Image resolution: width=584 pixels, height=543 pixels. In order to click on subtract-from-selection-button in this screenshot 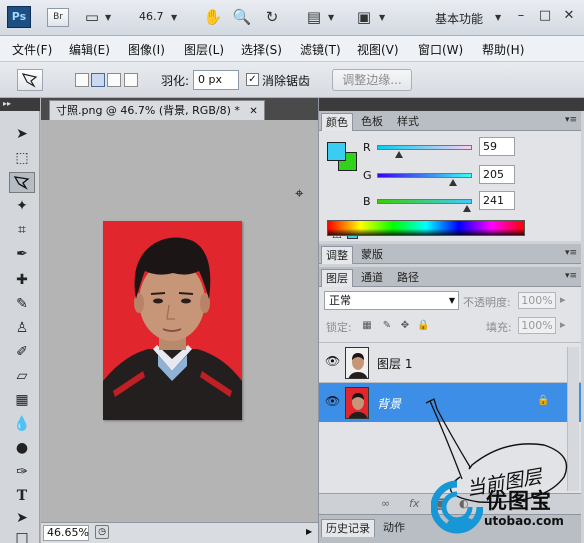, I will do `click(114, 80)`.